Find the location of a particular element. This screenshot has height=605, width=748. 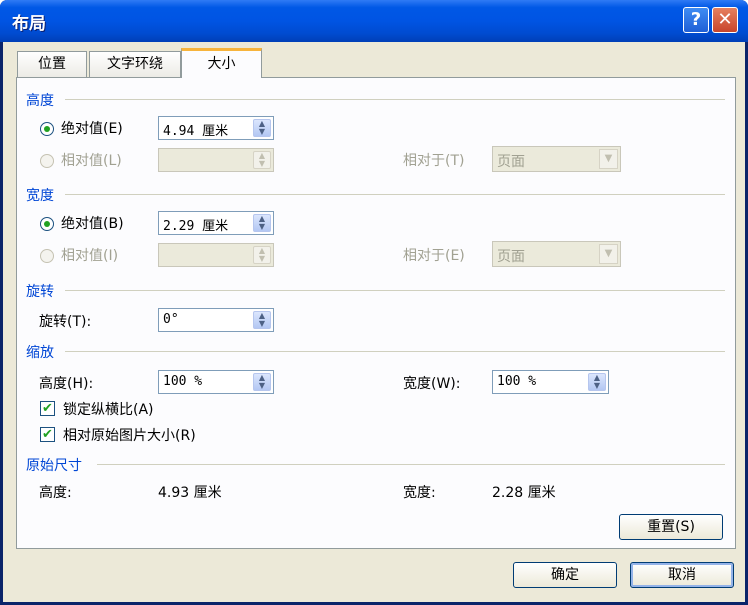

close-button: ✕ is located at coordinates (725, 20).